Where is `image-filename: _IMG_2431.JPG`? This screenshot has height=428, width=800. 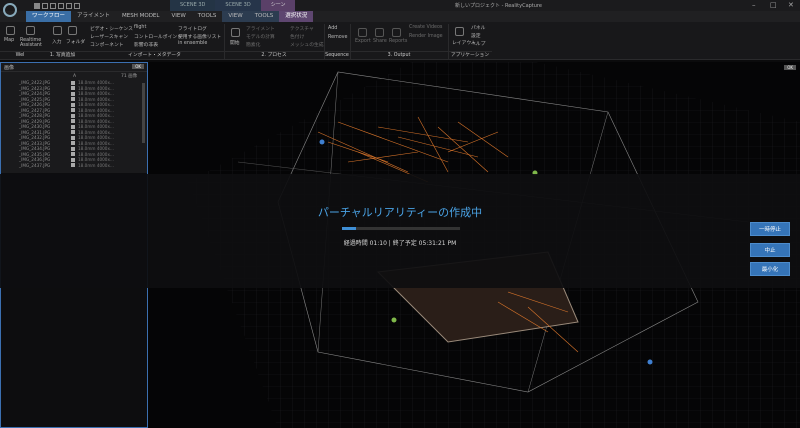 image-filename: _IMG_2431.JPG is located at coordinates (35, 132).